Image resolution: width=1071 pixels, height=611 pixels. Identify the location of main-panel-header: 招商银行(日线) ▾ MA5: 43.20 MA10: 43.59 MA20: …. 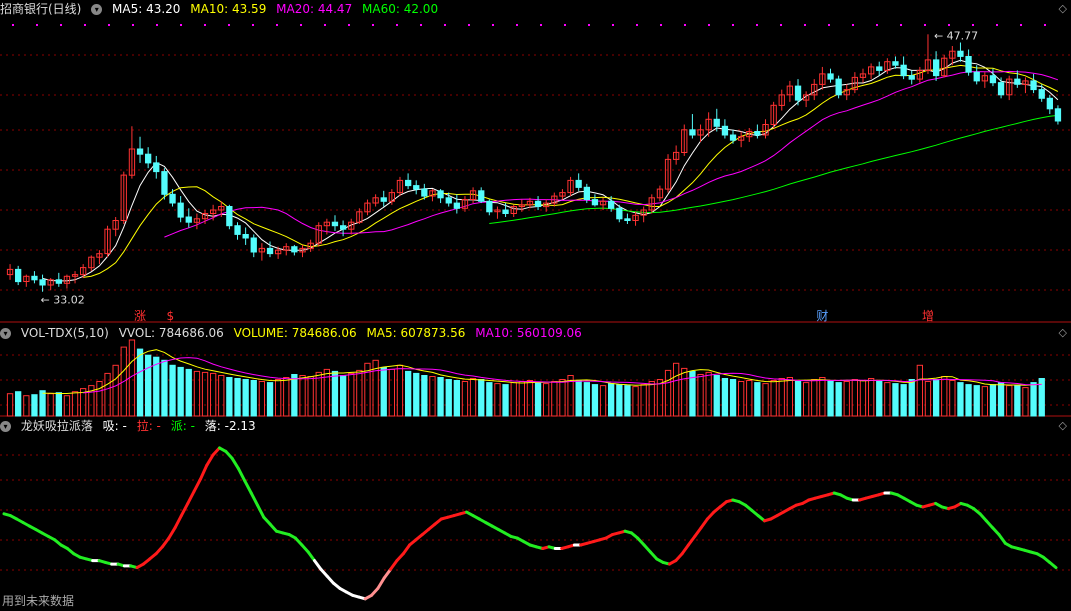
(222, 9).